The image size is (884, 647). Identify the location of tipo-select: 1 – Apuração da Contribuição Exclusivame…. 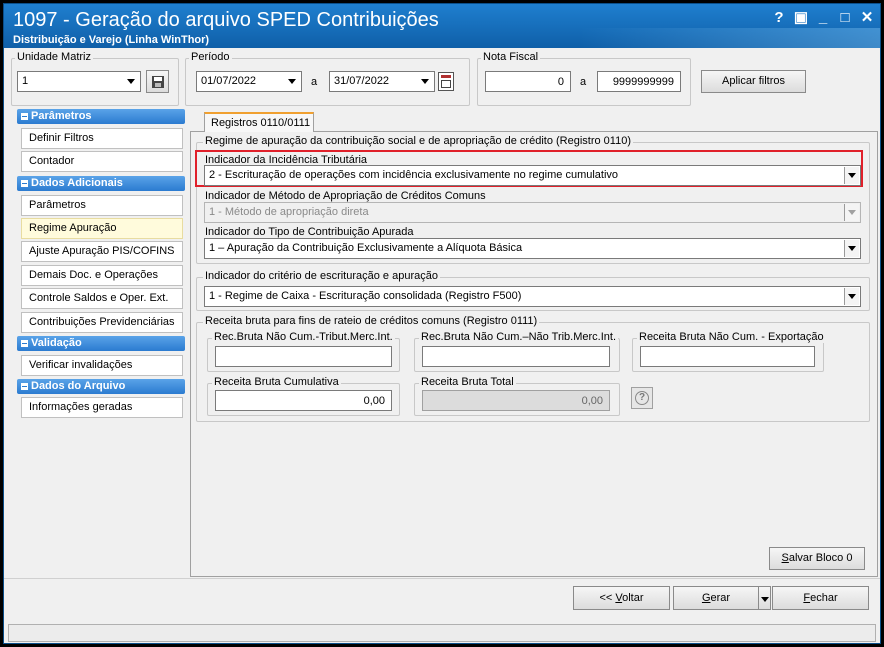
(532, 248).